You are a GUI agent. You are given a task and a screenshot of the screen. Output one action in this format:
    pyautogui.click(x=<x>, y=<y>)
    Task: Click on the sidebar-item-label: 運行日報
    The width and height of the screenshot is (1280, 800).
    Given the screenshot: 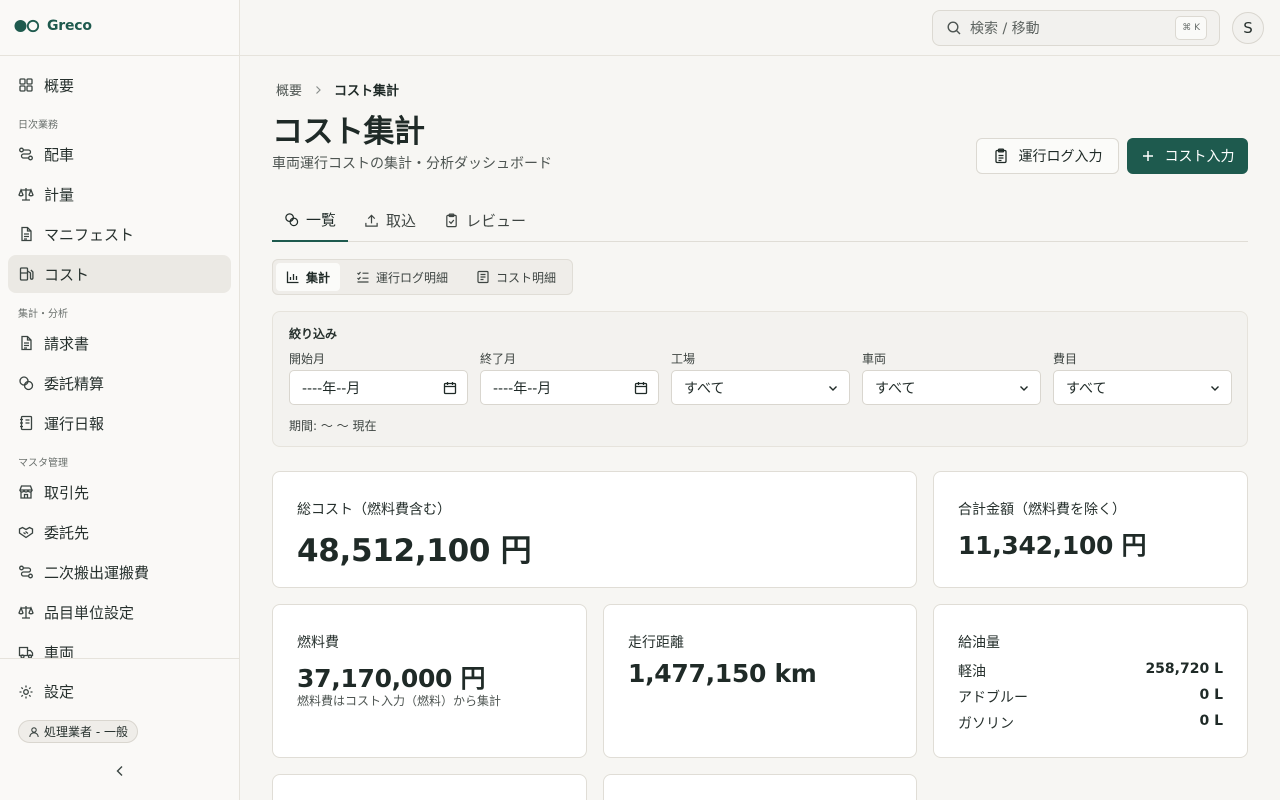 What is the action you would take?
    pyautogui.click(x=74, y=423)
    